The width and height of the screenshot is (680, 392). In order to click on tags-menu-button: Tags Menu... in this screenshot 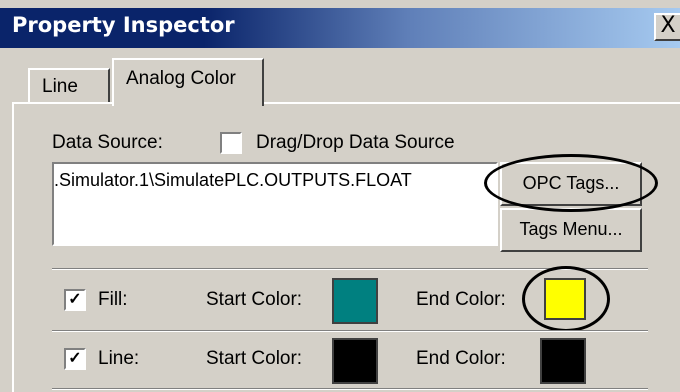, I will do `click(571, 230)`.